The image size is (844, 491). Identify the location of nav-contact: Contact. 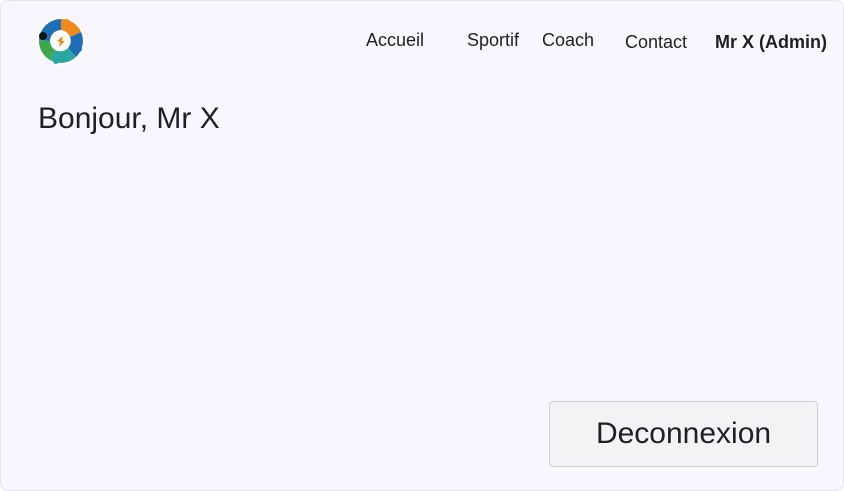
(656, 42).